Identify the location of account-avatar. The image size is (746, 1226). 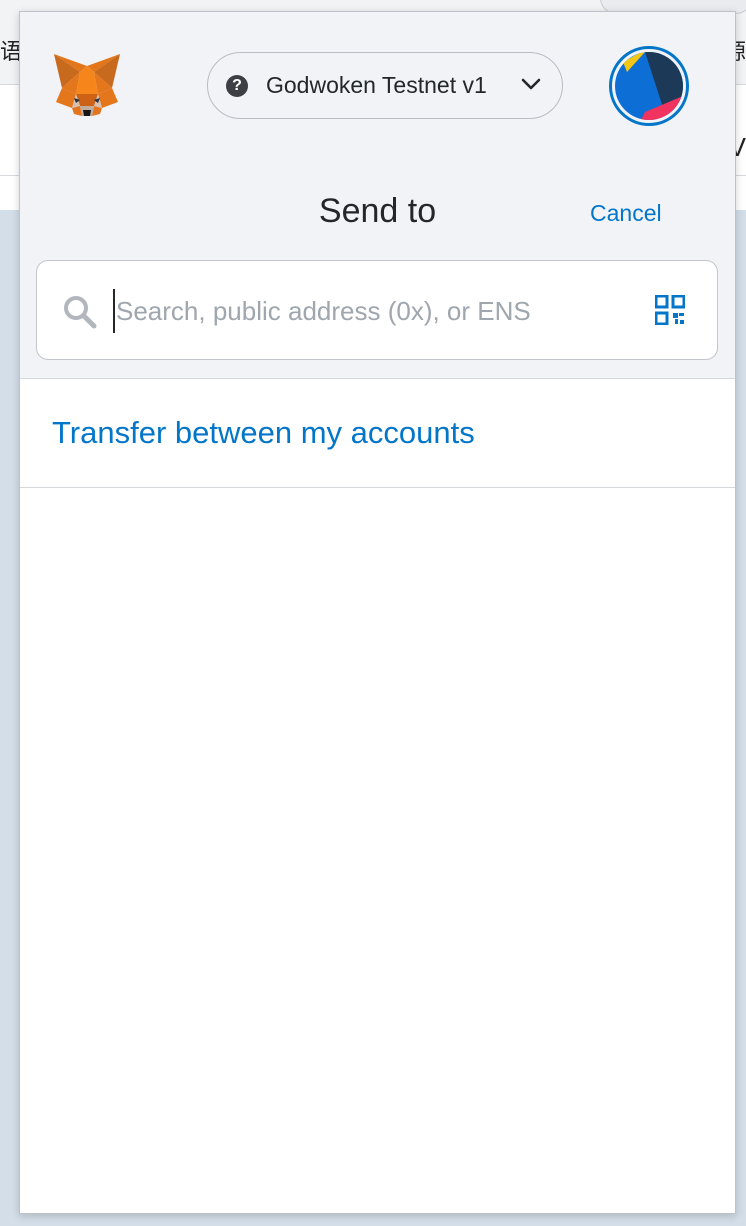
(649, 86).